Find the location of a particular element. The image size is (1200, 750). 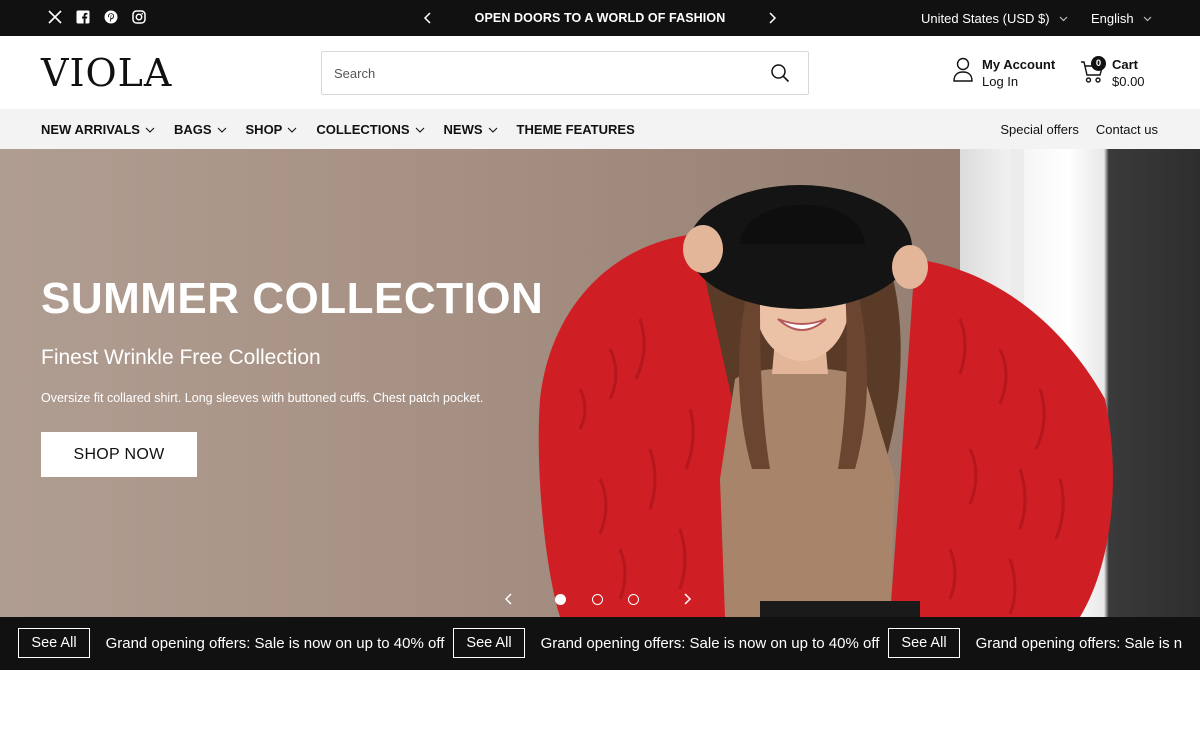

announcement-text: OPEN DOORS TO A WORLD OF FASHION is located at coordinates (600, 18).